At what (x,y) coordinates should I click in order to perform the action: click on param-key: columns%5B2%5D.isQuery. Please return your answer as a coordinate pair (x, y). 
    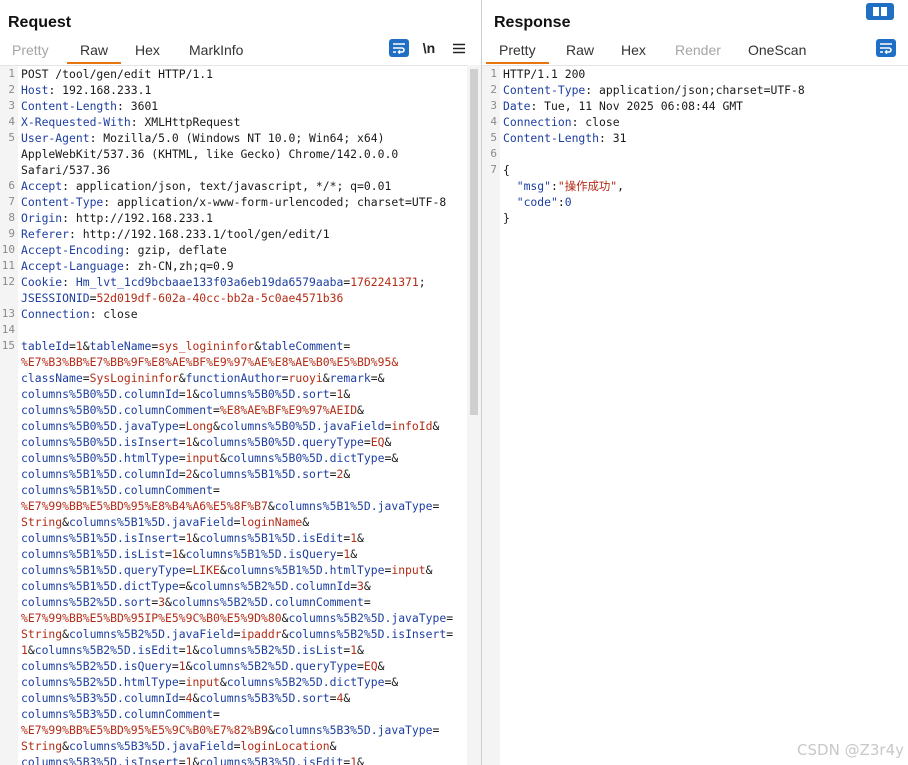
    Looking at the image, I should click on (96, 666).